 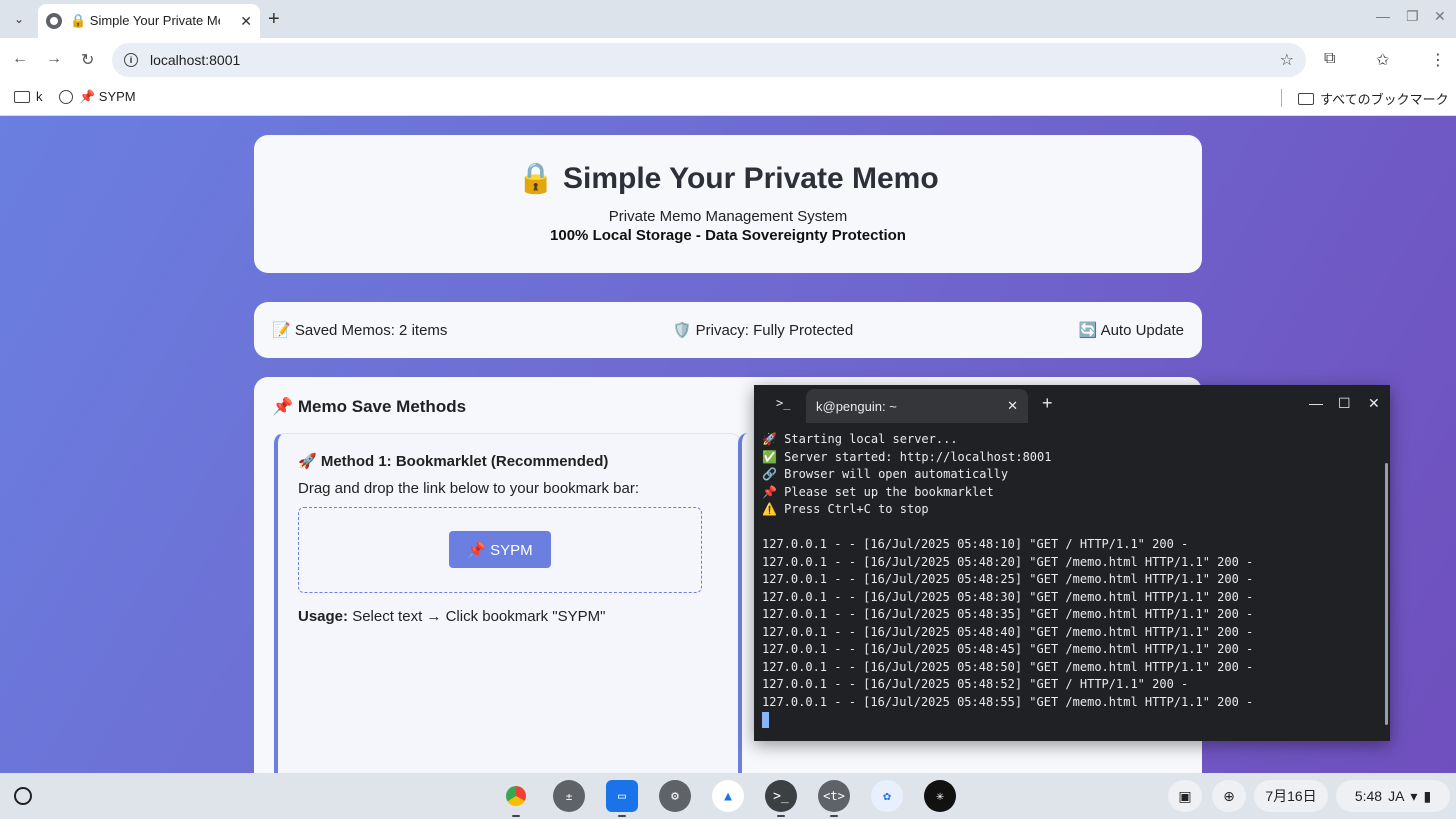 What do you see at coordinates (369, 406) in the screenshot?
I see `methods-heading: 📌 Memo Save Methods` at bounding box center [369, 406].